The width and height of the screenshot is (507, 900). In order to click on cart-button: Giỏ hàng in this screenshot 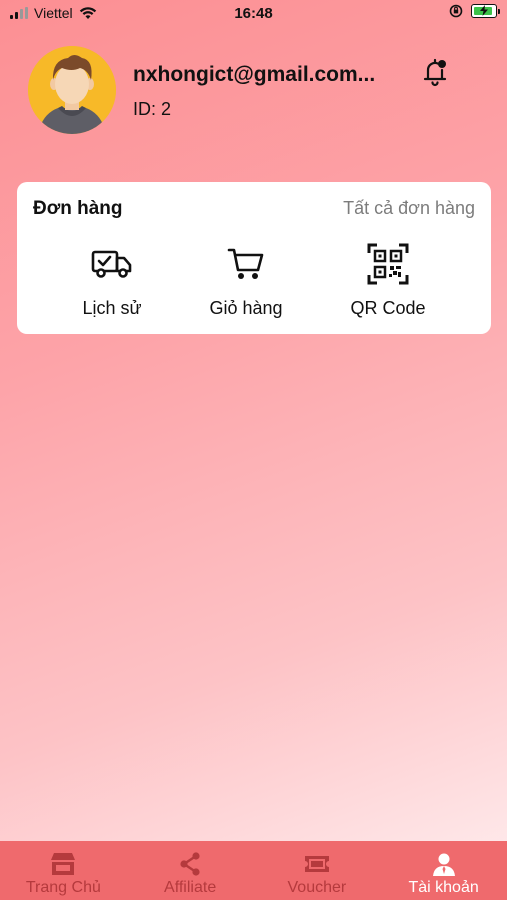, I will do `click(246, 280)`.